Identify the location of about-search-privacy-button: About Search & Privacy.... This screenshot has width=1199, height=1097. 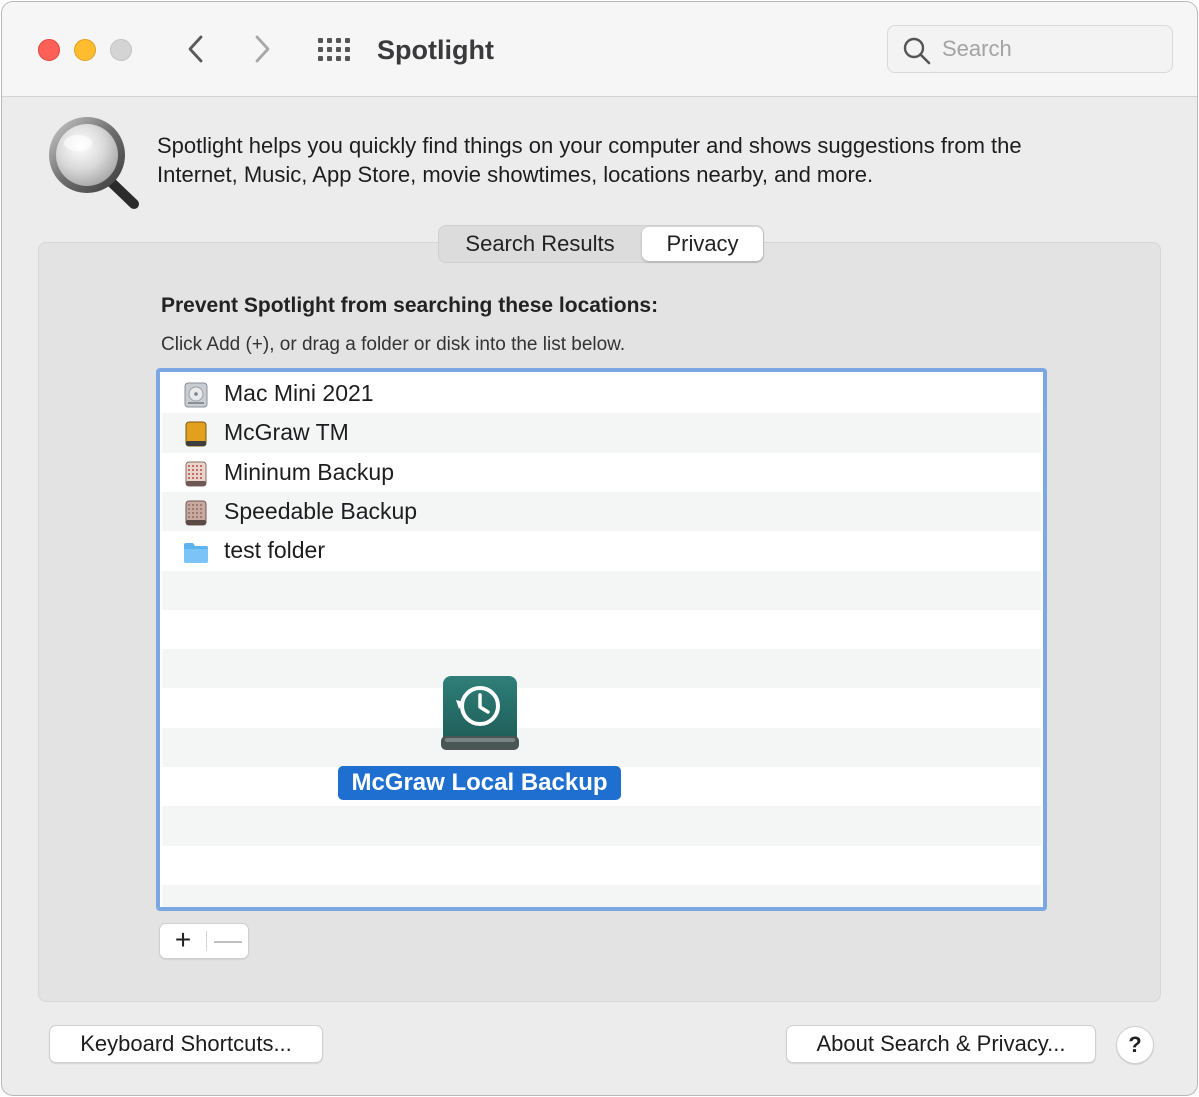
(941, 1044).